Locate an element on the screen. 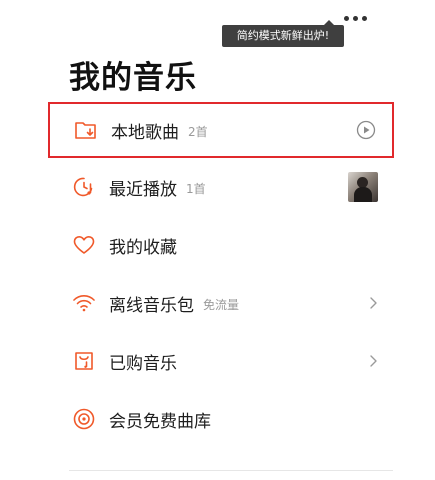  clock-music-icon is located at coordinates (84, 187).